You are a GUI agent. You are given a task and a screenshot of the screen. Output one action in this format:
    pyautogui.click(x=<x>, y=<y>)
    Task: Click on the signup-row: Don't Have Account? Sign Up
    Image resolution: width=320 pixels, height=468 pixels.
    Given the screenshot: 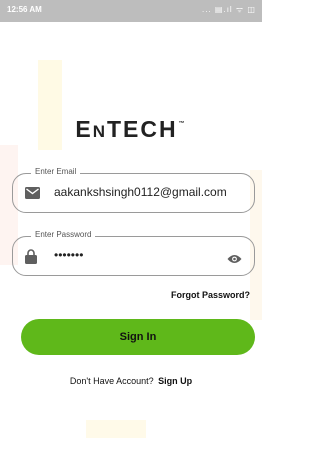 What is the action you would take?
    pyautogui.click(x=131, y=381)
    